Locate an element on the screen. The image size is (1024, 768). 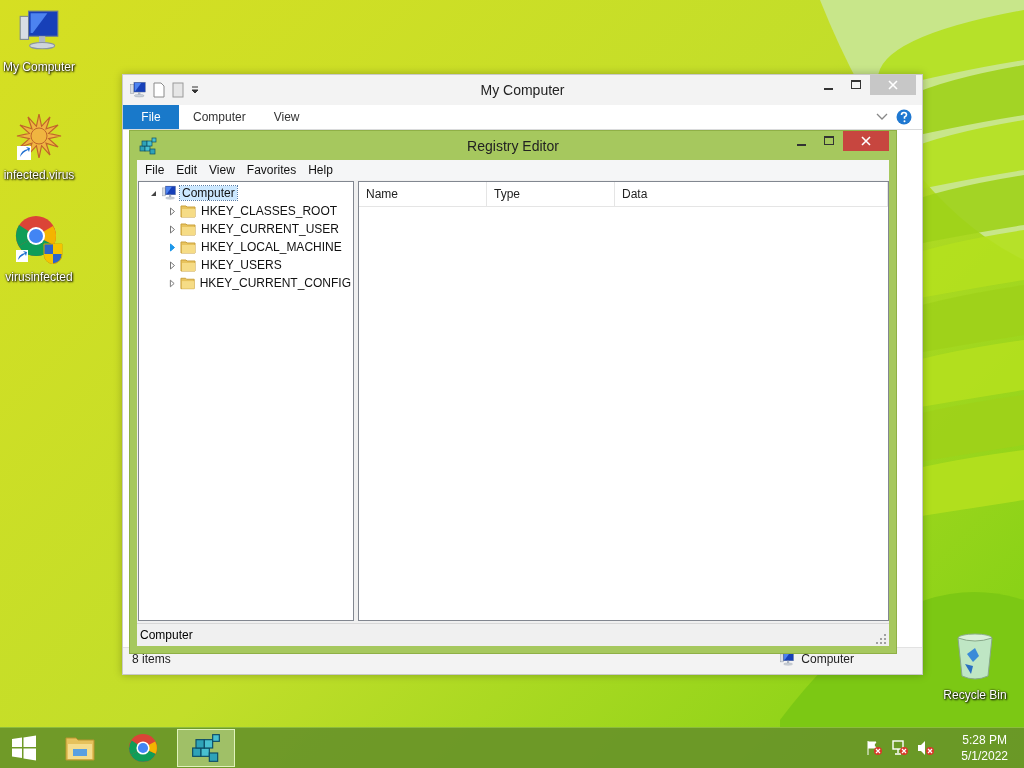
taskbar-app-button is located at coordinates (206, 748).